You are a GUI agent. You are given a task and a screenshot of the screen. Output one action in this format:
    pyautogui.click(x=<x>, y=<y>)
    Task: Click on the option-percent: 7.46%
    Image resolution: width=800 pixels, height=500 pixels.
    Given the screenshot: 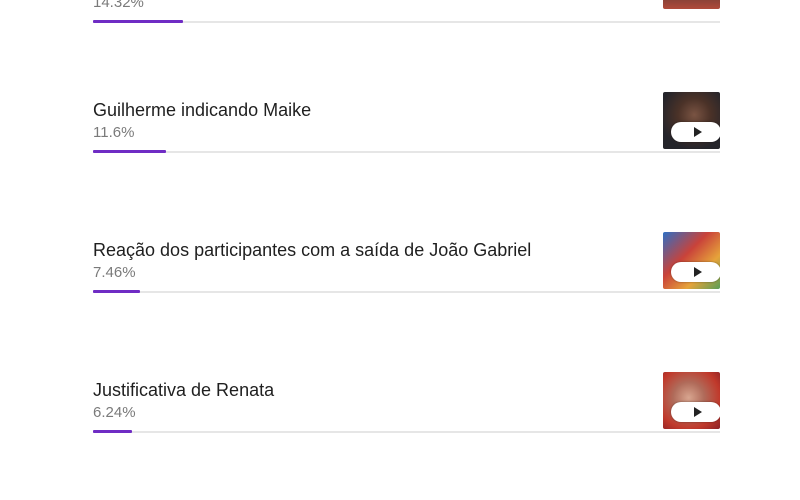 What is the action you would take?
    pyautogui.click(x=114, y=272)
    